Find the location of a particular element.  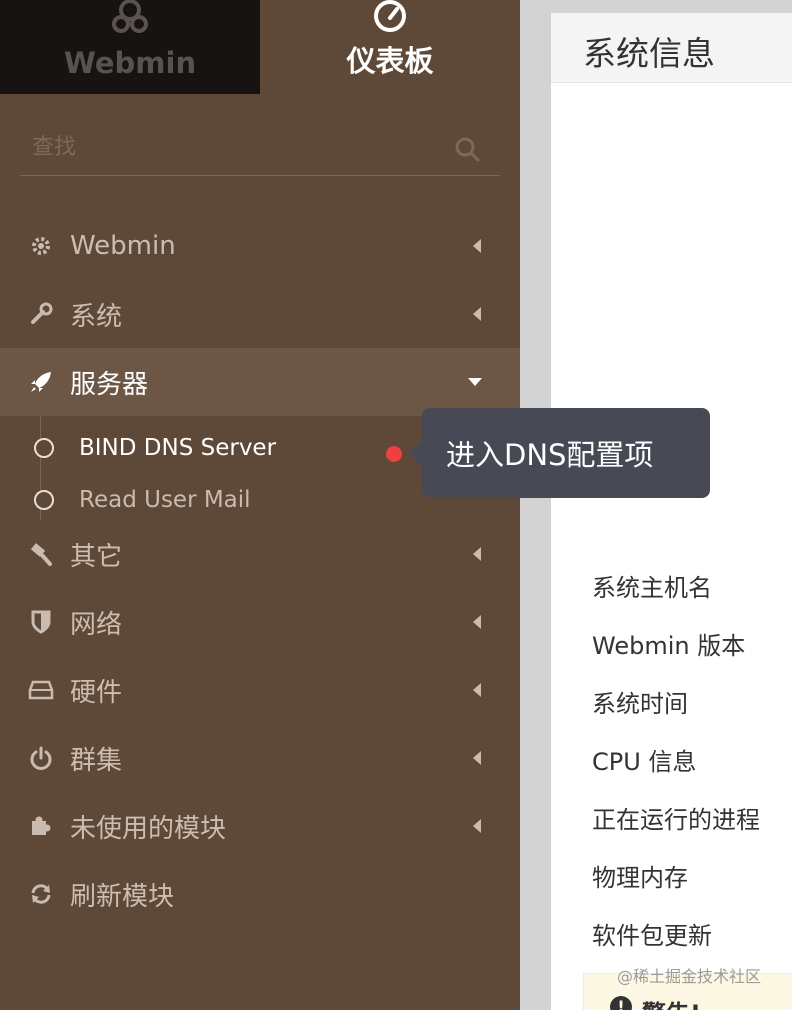

hard-drive-icon is located at coordinates (41, 690).